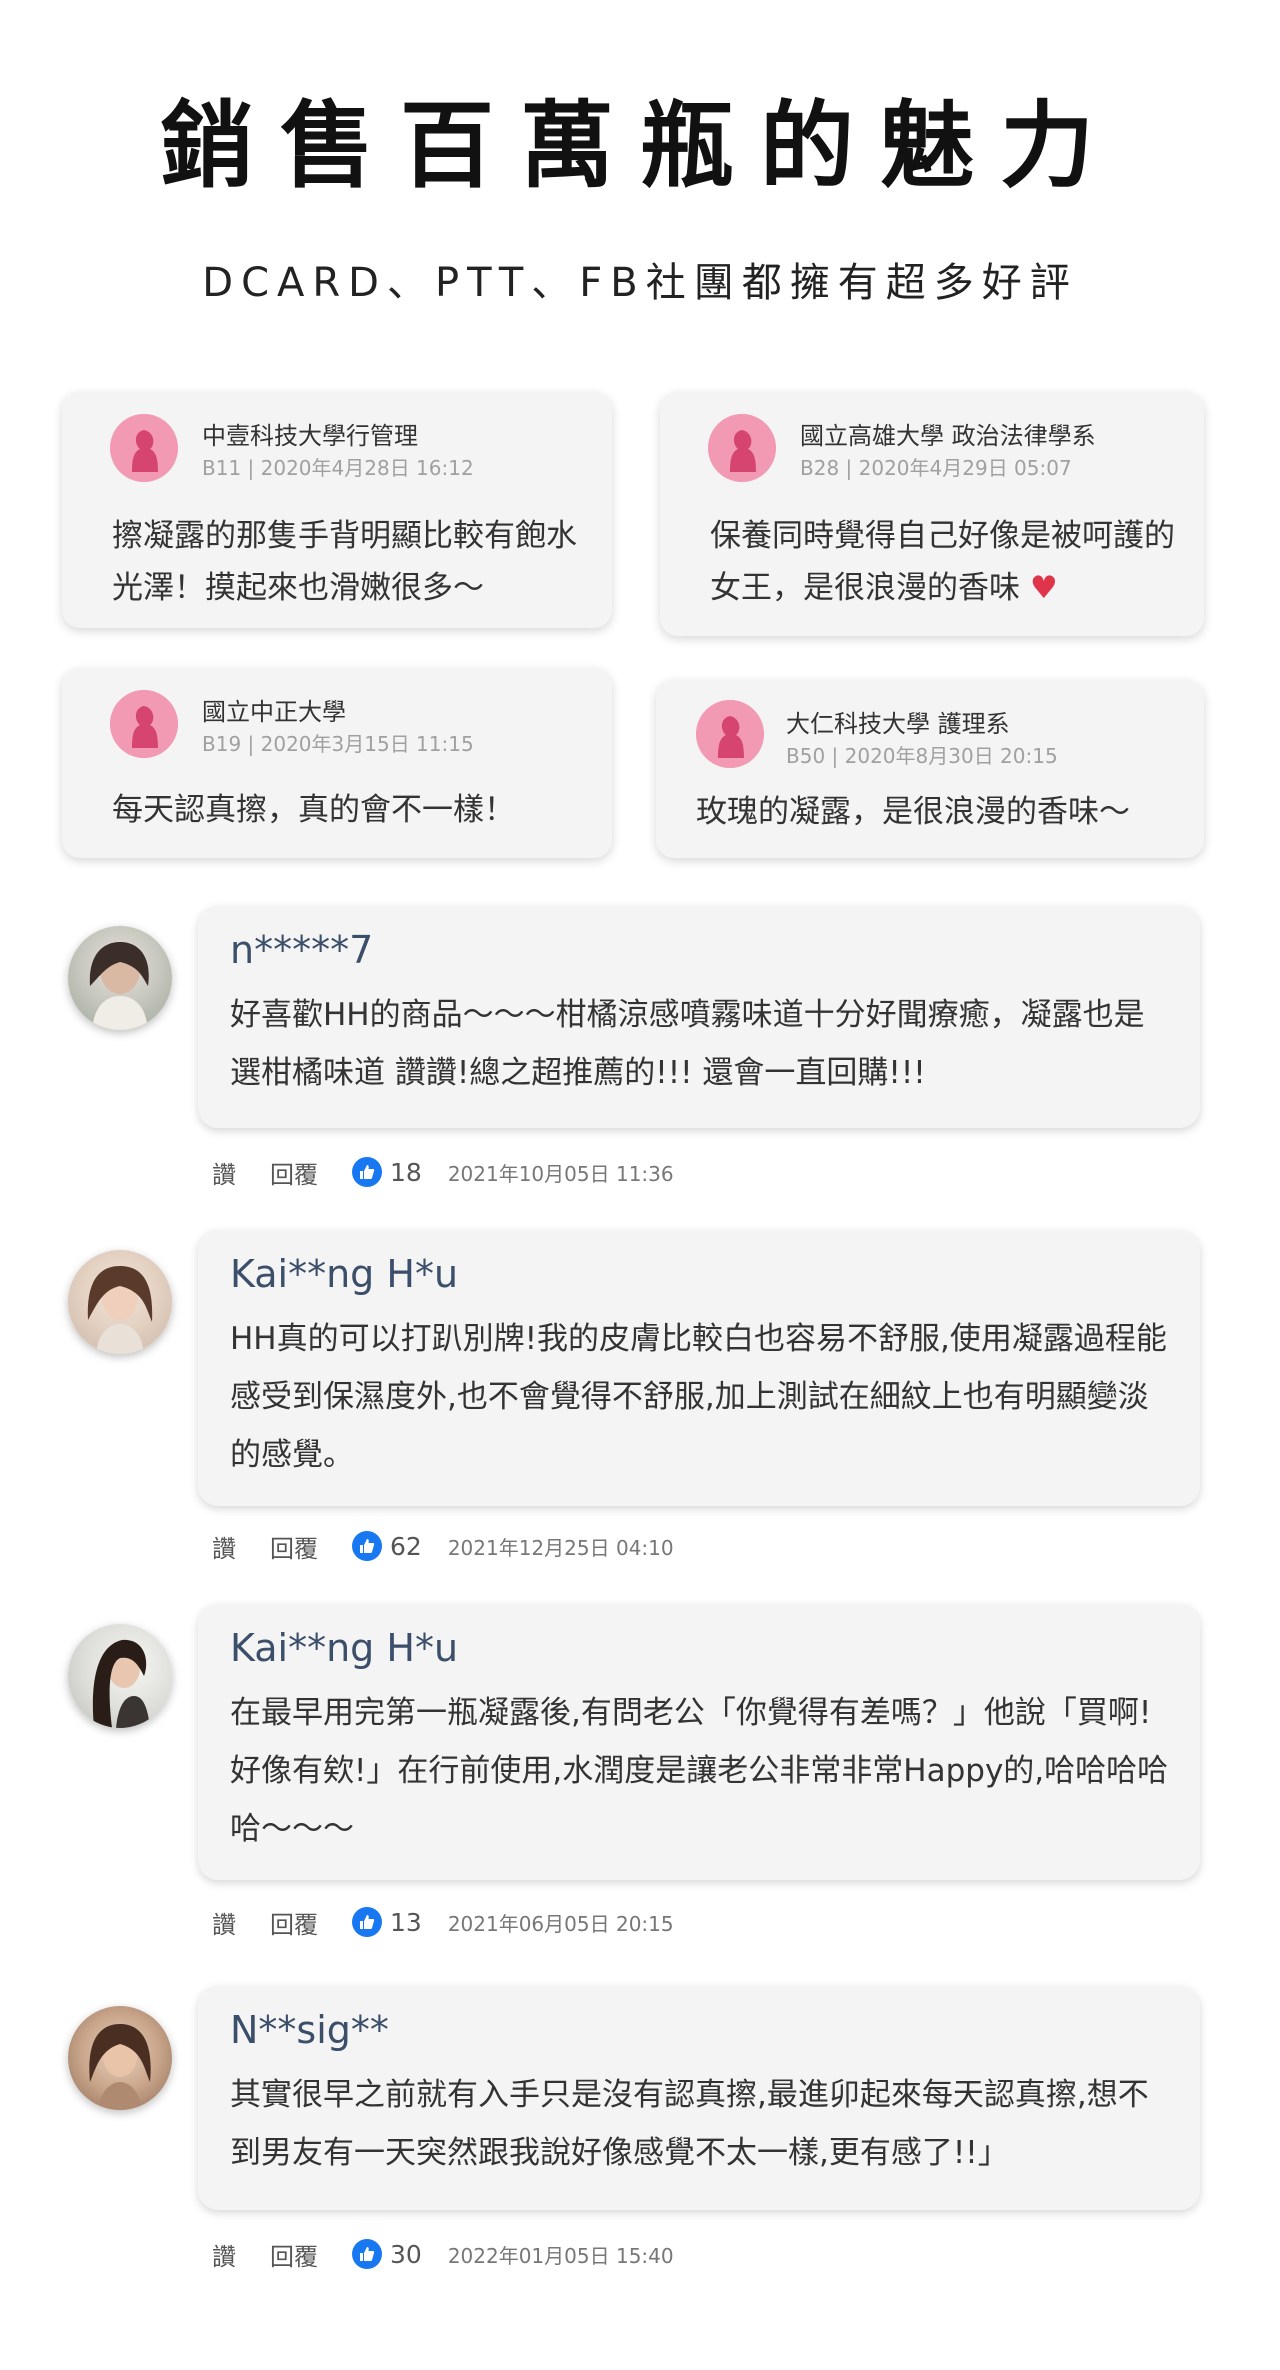  I want to click on card-text: 每天認真擦，真的會不一樣！, so click(313, 810).